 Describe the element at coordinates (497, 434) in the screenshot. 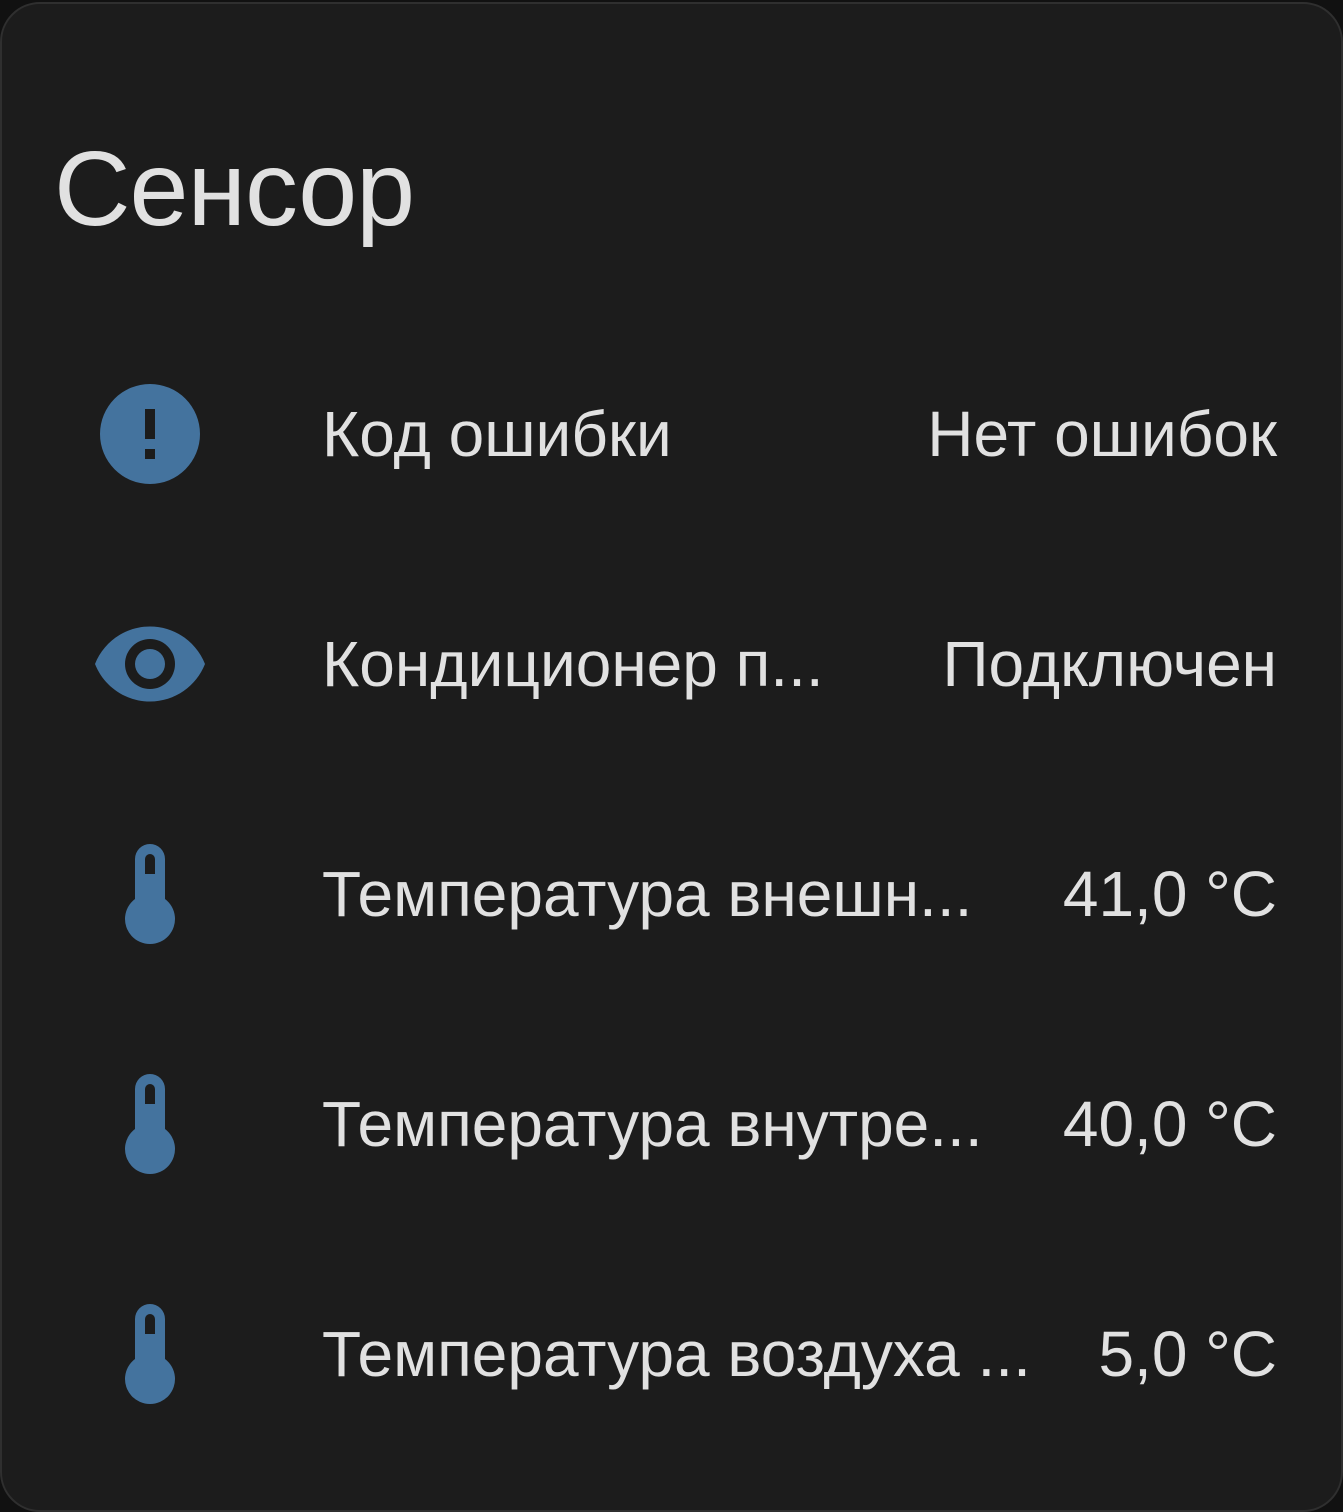

I see `entity-name: Код ошибки` at that location.